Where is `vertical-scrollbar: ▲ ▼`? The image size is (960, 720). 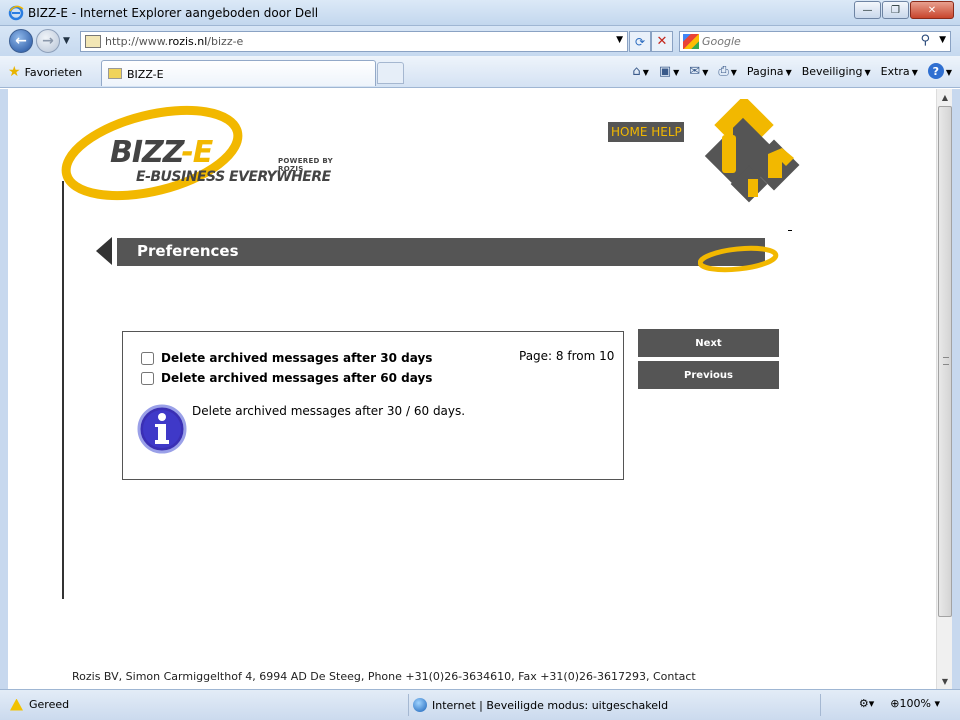
vertical-scrollbar: ▲ ▼ is located at coordinates (944, 389).